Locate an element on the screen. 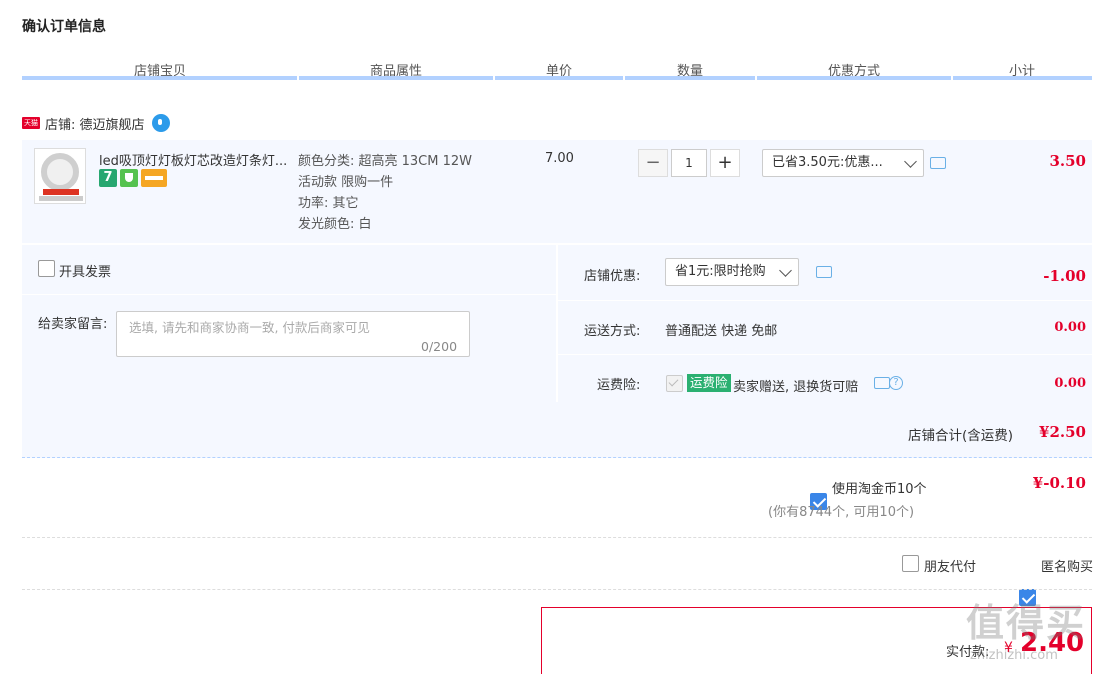 This screenshot has width=1114, height=674. quantity-minus-button: − is located at coordinates (653, 163).